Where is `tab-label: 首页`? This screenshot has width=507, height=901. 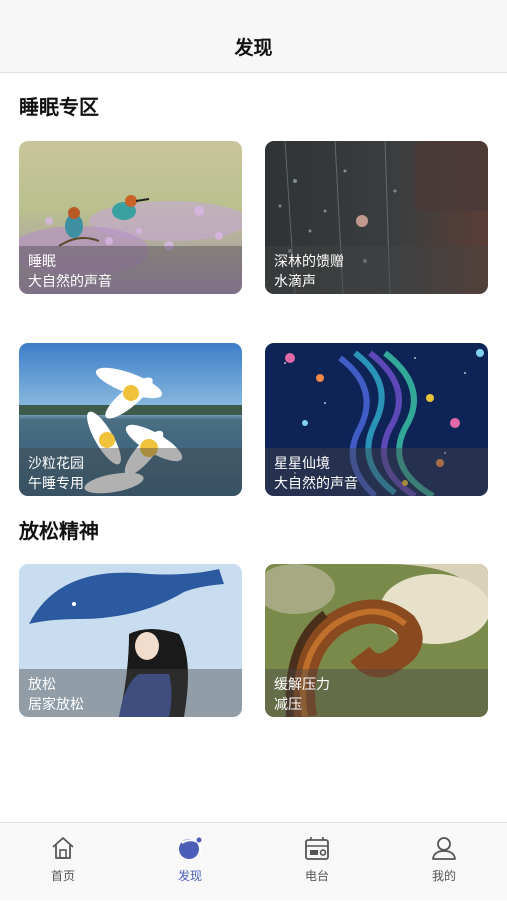 tab-label: 首页 is located at coordinates (62, 876).